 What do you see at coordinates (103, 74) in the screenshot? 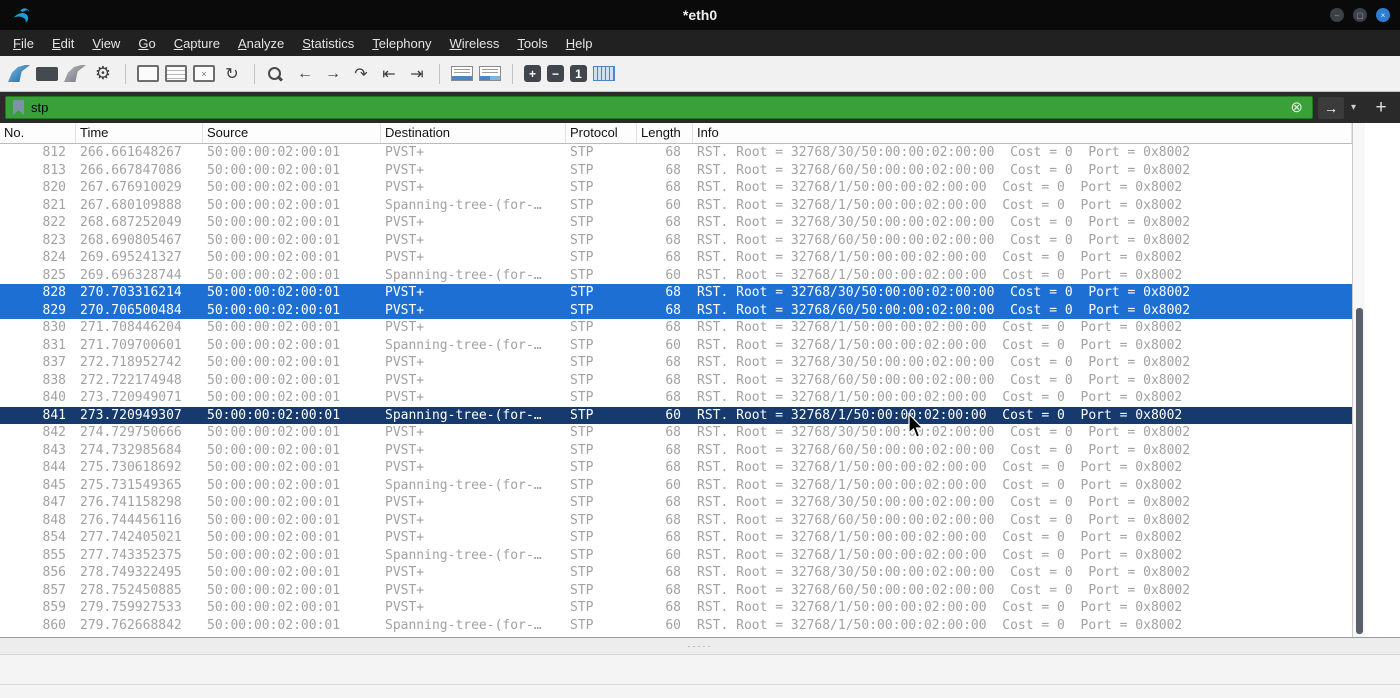
I see `capture-options-icon: ⚙` at bounding box center [103, 74].